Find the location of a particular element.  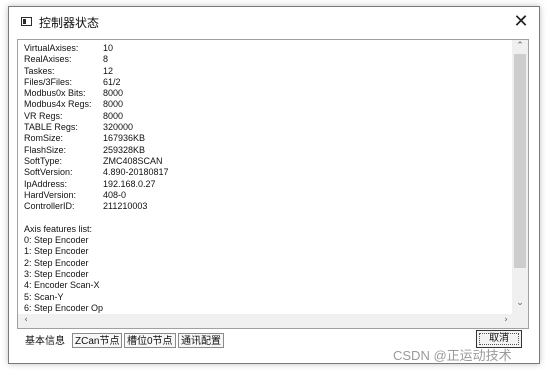

info-row: IpAddress: 192.168.0.27 is located at coordinates (267, 184).